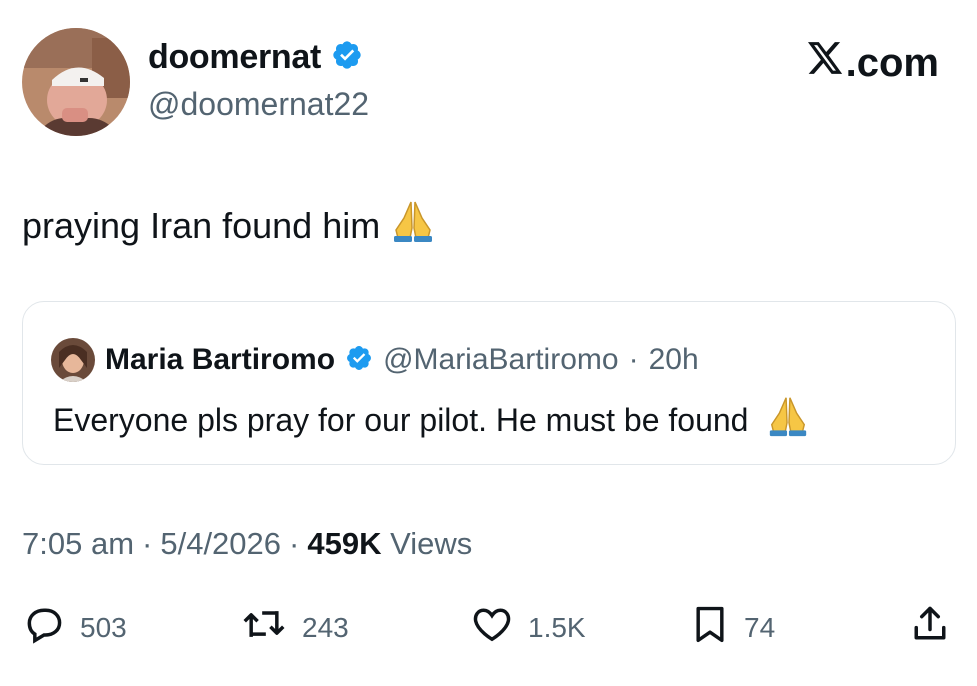  What do you see at coordinates (201, 225) in the screenshot?
I see `tweet-body: praying Iran found him` at bounding box center [201, 225].